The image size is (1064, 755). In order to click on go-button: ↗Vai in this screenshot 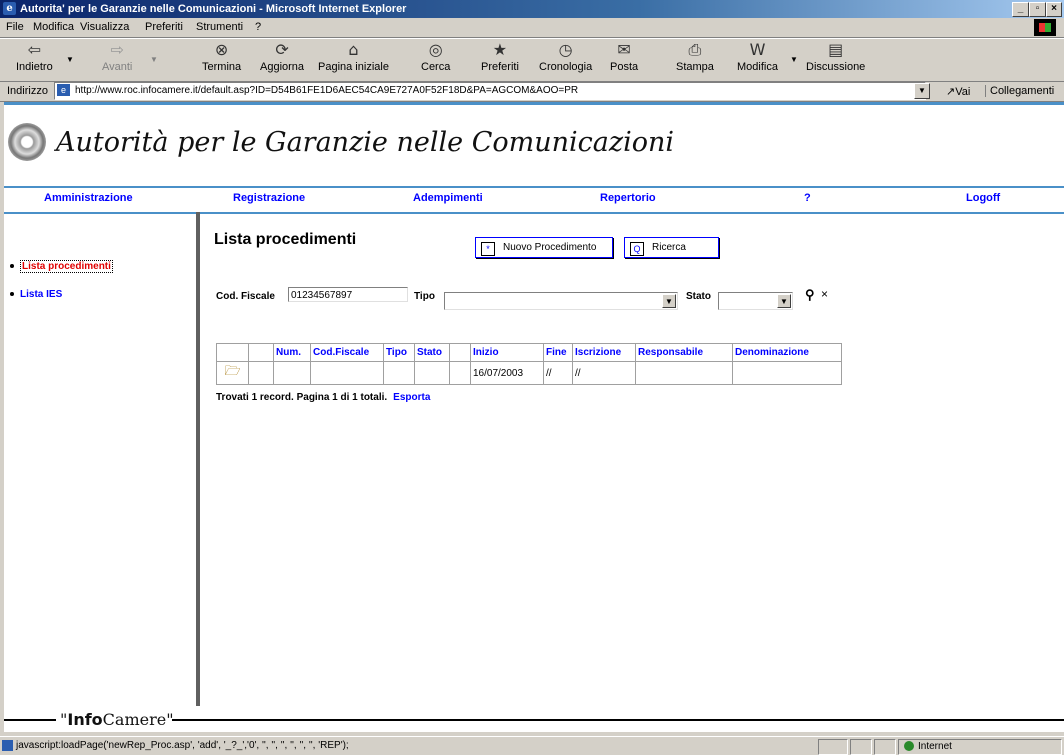, I will do `click(958, 91)`.